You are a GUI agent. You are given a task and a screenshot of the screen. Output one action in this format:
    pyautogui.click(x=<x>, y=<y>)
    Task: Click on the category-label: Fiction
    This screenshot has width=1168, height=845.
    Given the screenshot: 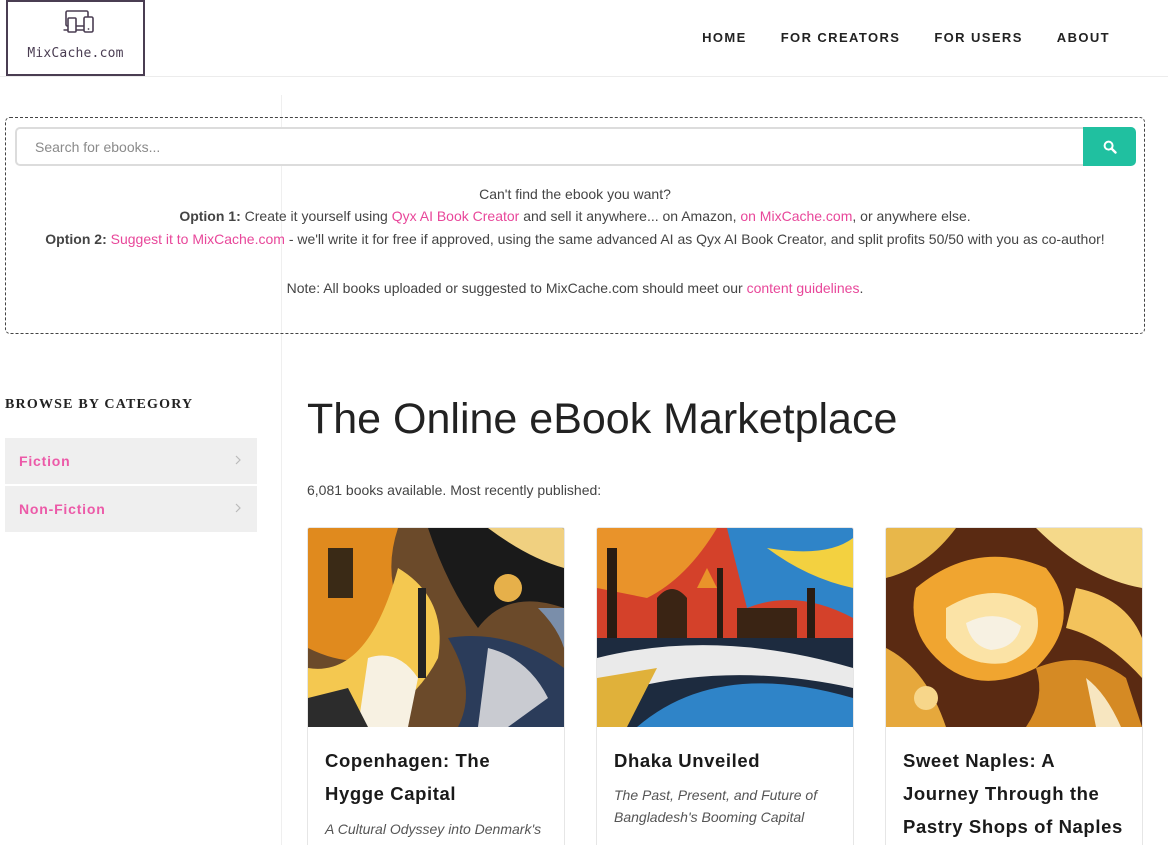 What is the action you would take?
    pyautogui.click(x=45, y=461)
    